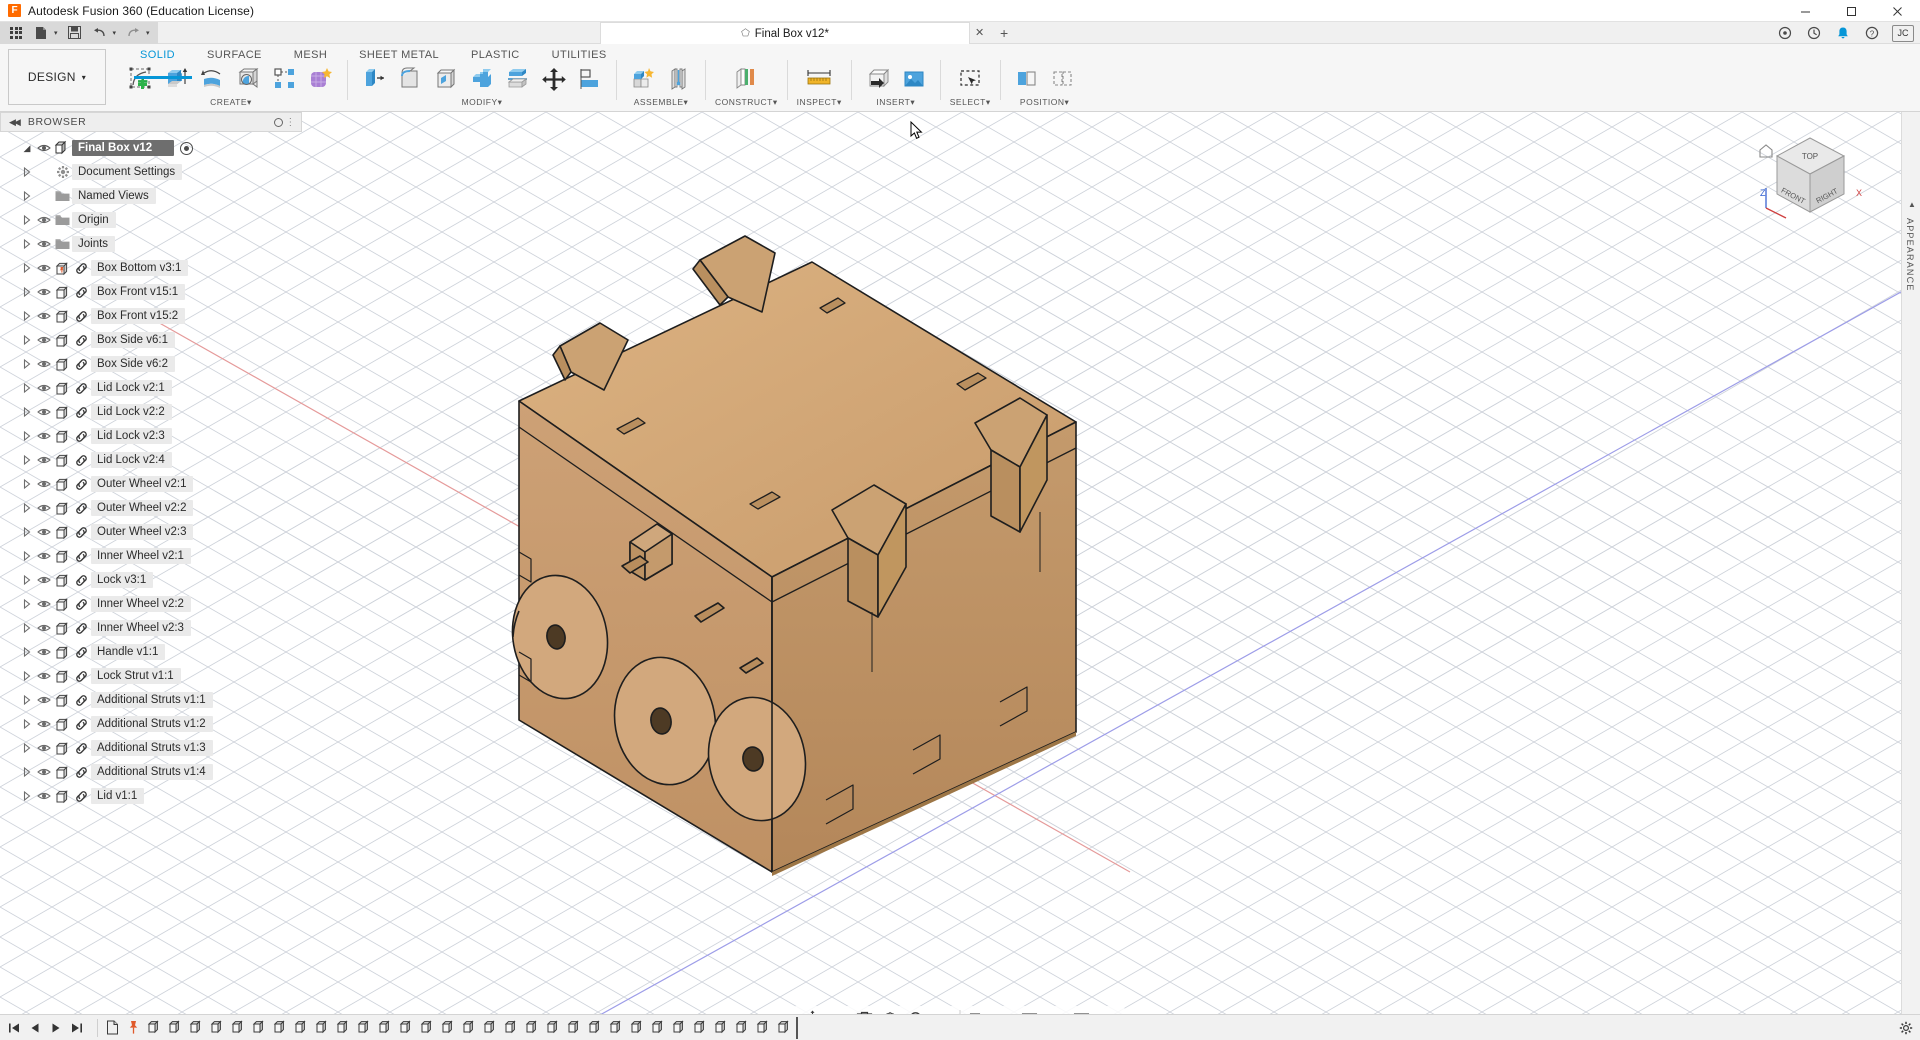 Image resolution: width=1920 pixels, height=1040 pixels. Describe the element at coordinates (746, 102) in the screenshot. I see `construct-group-label: CONSTRUCT▾` at that location.